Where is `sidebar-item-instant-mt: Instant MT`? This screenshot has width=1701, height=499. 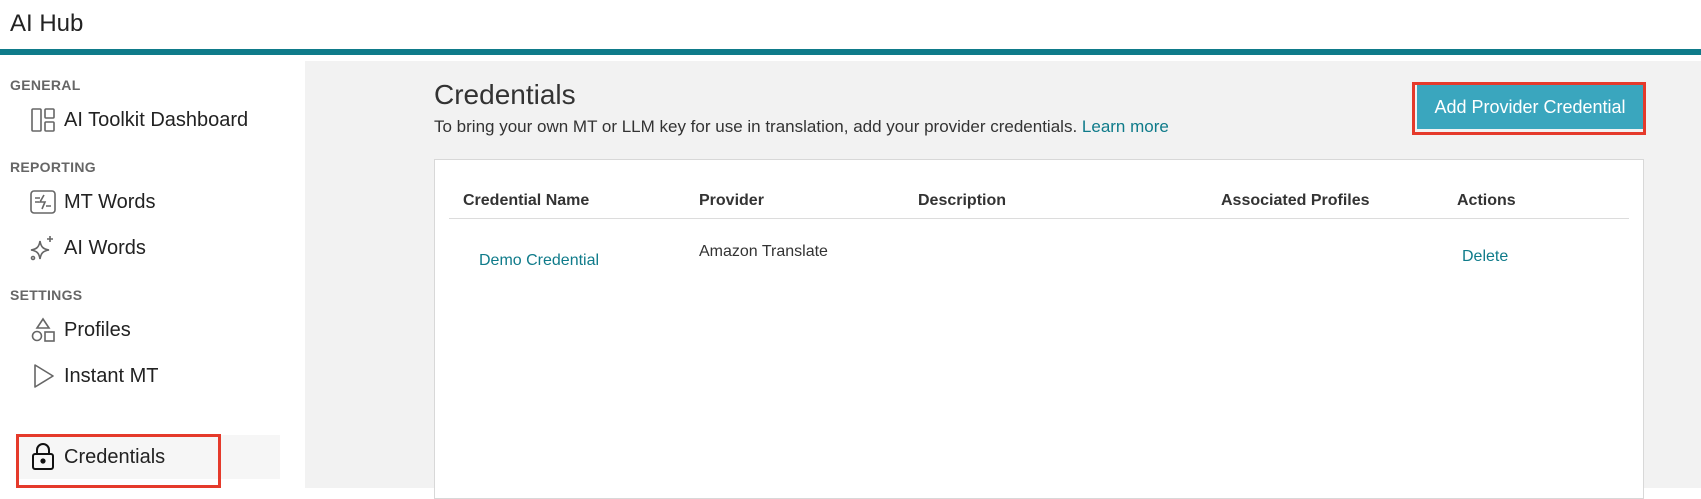
sidebar-item-instant-mt: Instant MT is located at coordinates (153, 376).